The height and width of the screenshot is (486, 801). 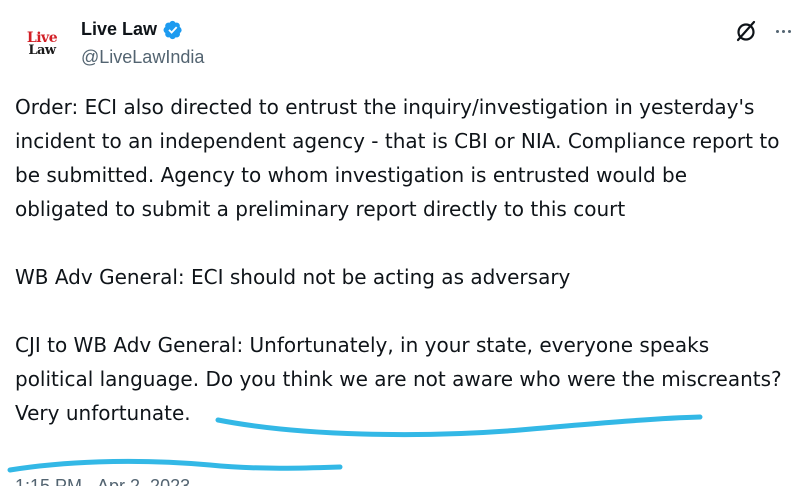 I want to click on name-row: Live Law, so click(x=132, y=29).